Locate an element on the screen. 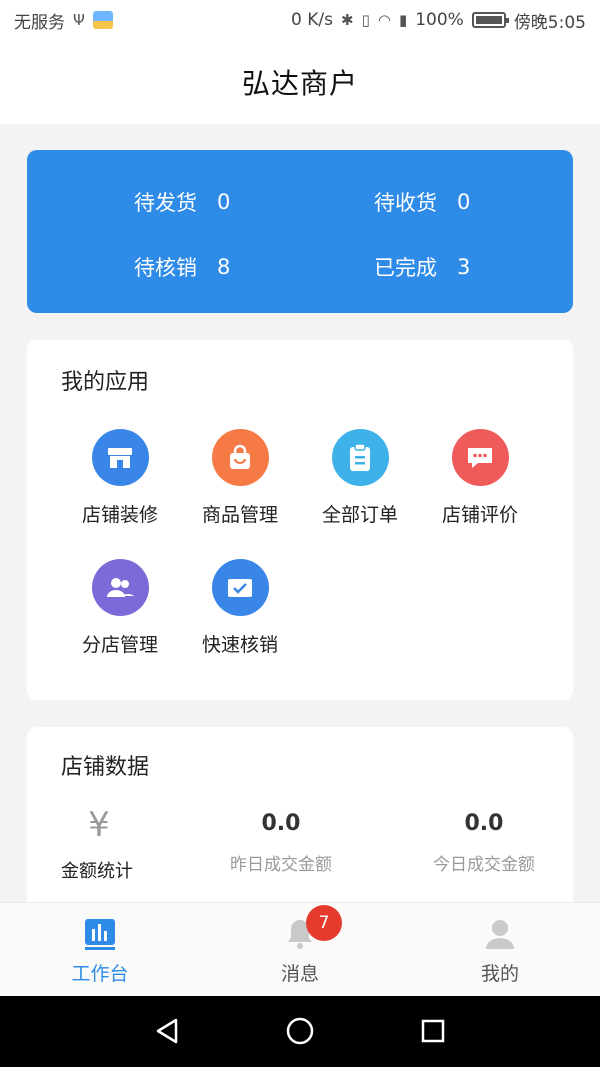  person-icon is located at coordinates (500, 934).